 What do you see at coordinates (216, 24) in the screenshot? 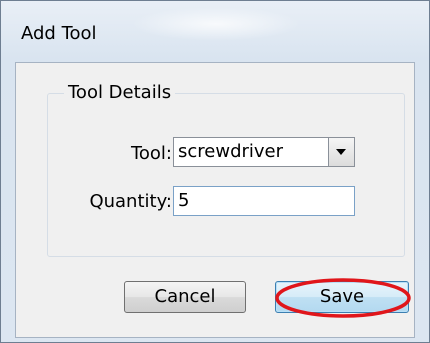
I see `title-bar-glass` at bounding box center [216, 24].